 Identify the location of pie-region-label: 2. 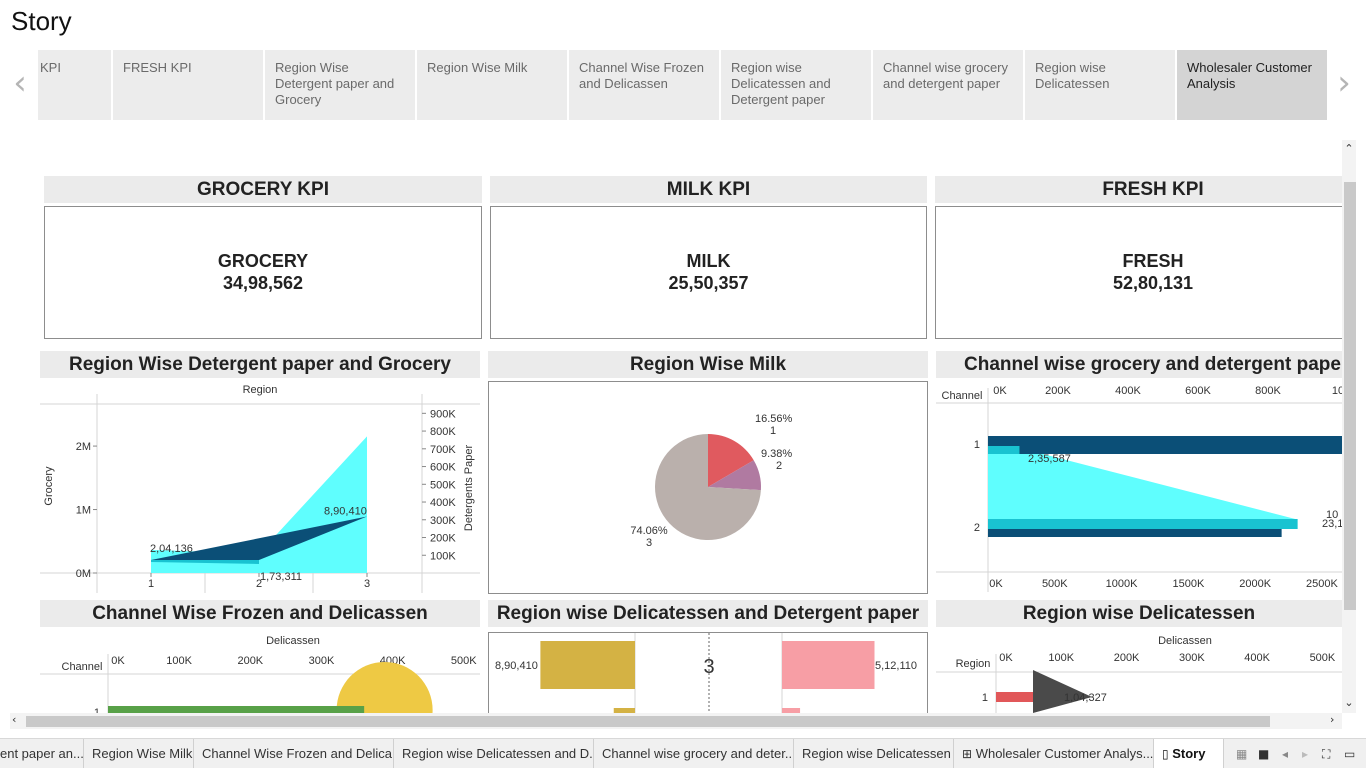
(779, 466).